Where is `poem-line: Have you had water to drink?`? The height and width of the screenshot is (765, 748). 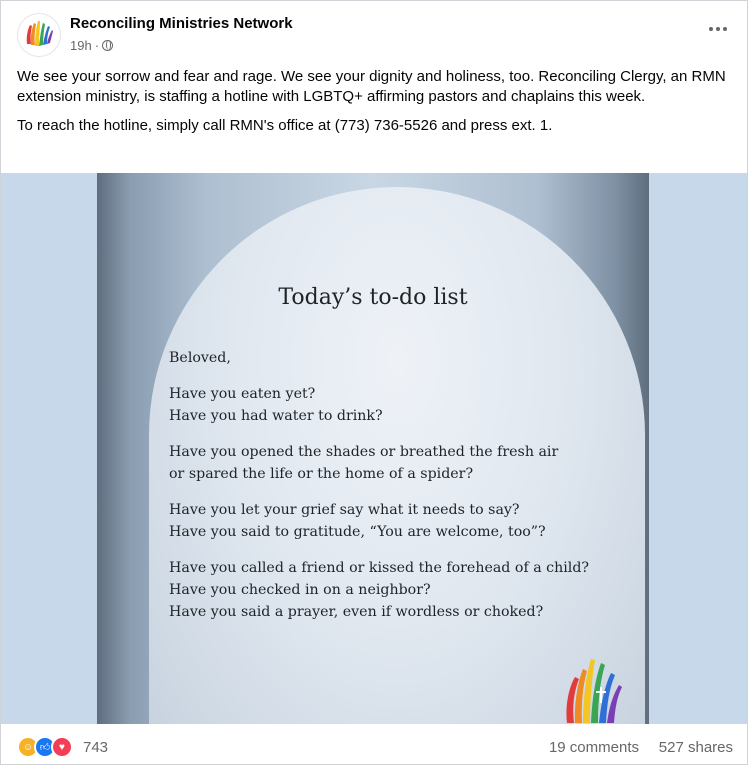
poem-line: Have you had water to drink? is located at coordinates (276, 416).